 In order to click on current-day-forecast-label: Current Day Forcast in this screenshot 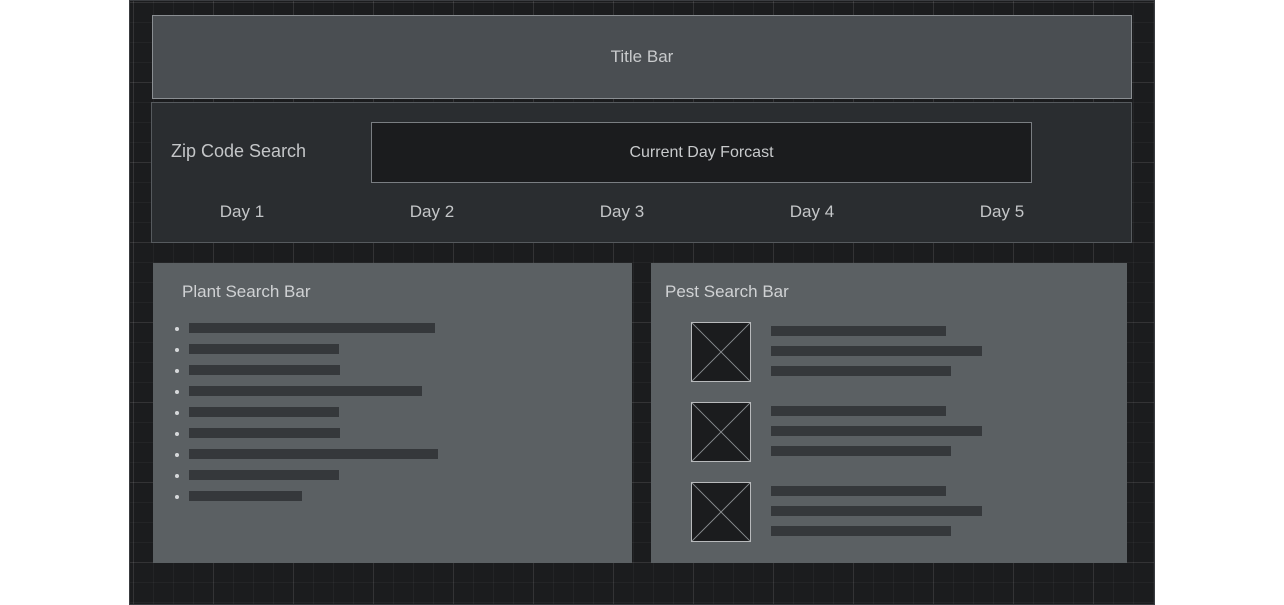, I will do `click(701, 152)`.